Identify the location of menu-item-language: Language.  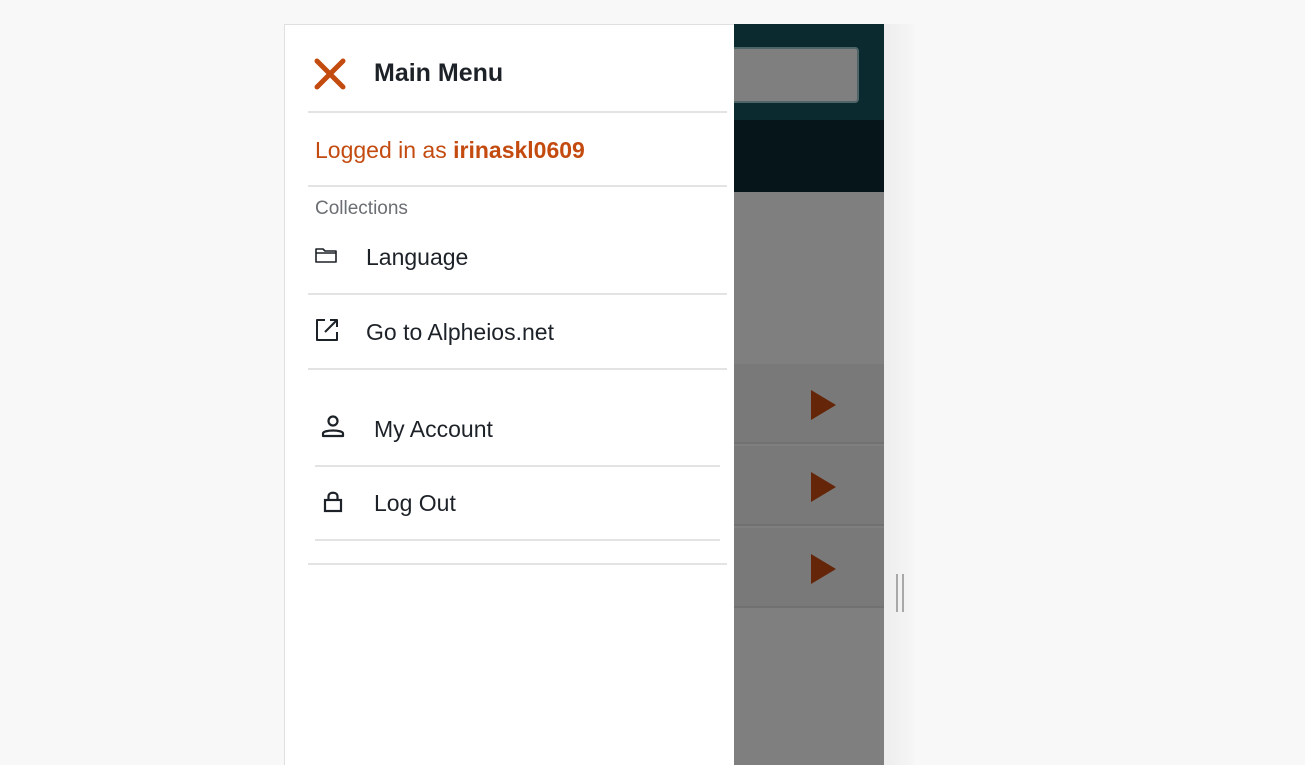
(517, 258).